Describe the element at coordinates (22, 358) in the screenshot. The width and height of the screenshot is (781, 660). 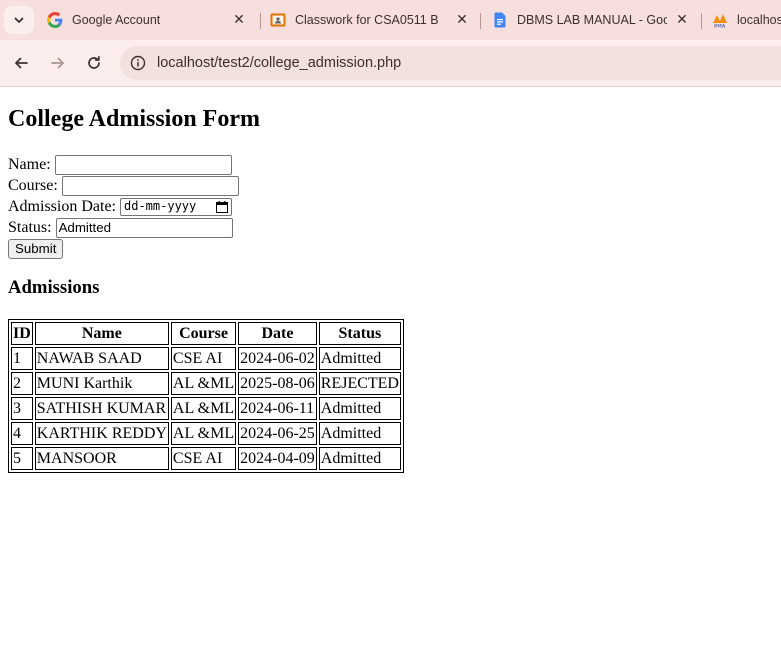
I see `cell-id: 1` at that location.